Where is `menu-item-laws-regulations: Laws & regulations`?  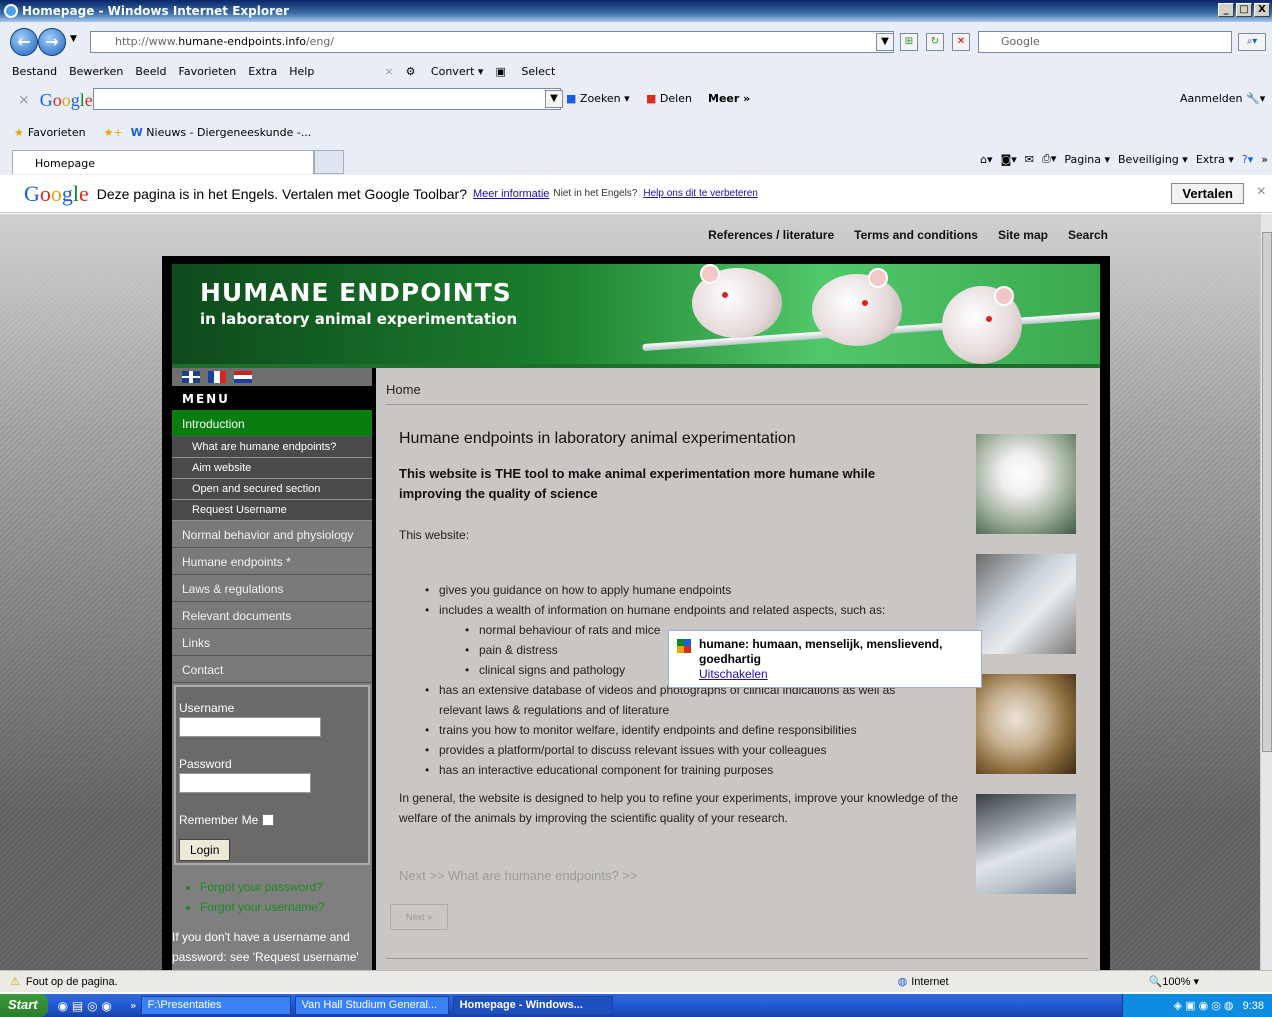 menu-item-laws-regulations: Laws & regulations is located at coordinates (272, 588).